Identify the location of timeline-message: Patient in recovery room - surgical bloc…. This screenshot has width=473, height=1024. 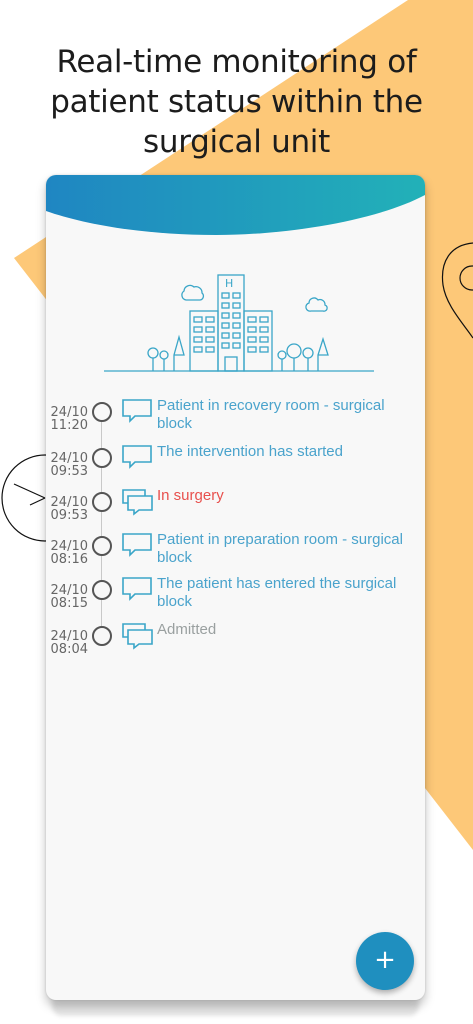
(271, 414).